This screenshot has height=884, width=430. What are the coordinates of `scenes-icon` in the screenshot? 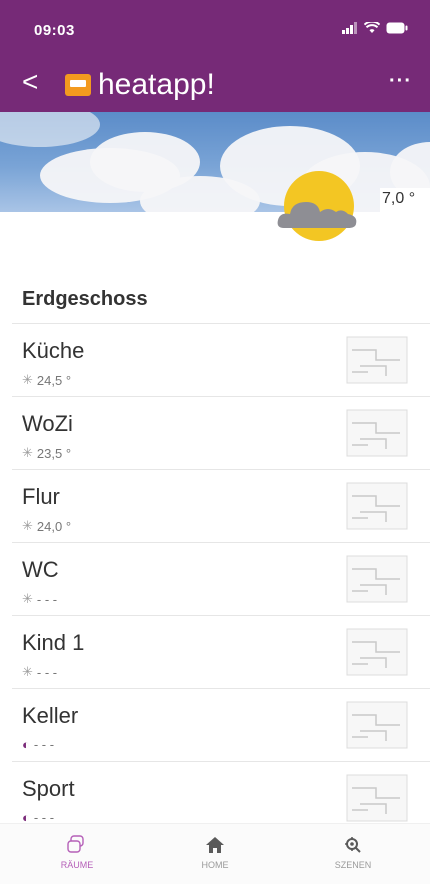 It's located at (353, 845).